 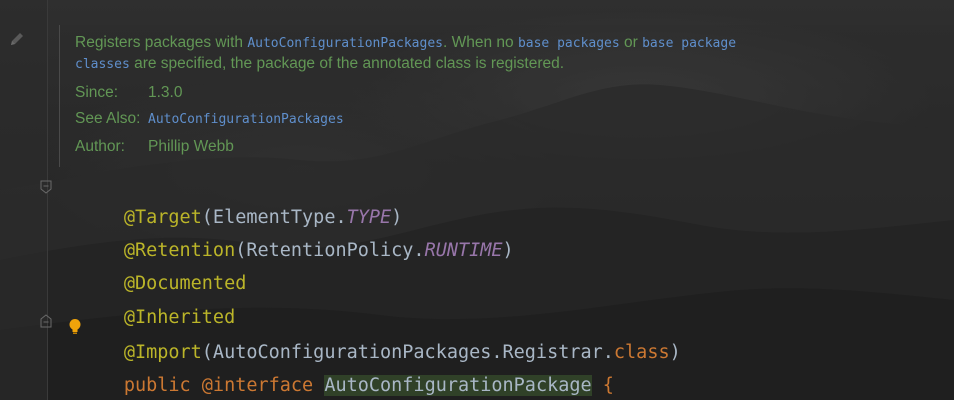 I want to click on doc-text: . When no, so click(x=480, y=42).